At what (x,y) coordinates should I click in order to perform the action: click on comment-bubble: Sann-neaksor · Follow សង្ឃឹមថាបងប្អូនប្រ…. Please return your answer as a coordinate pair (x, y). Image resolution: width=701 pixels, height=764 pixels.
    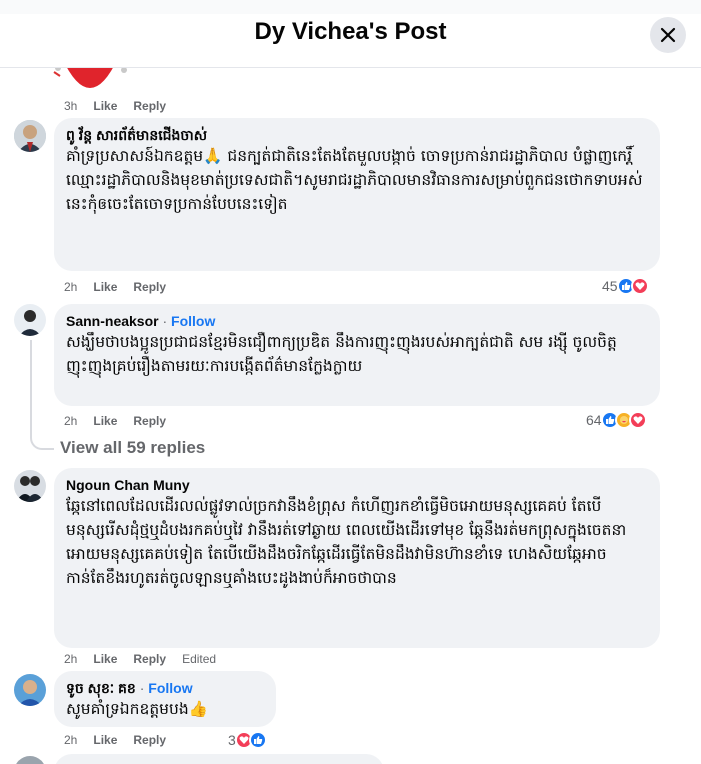
    Looking at the image, I should click on (357, 355).